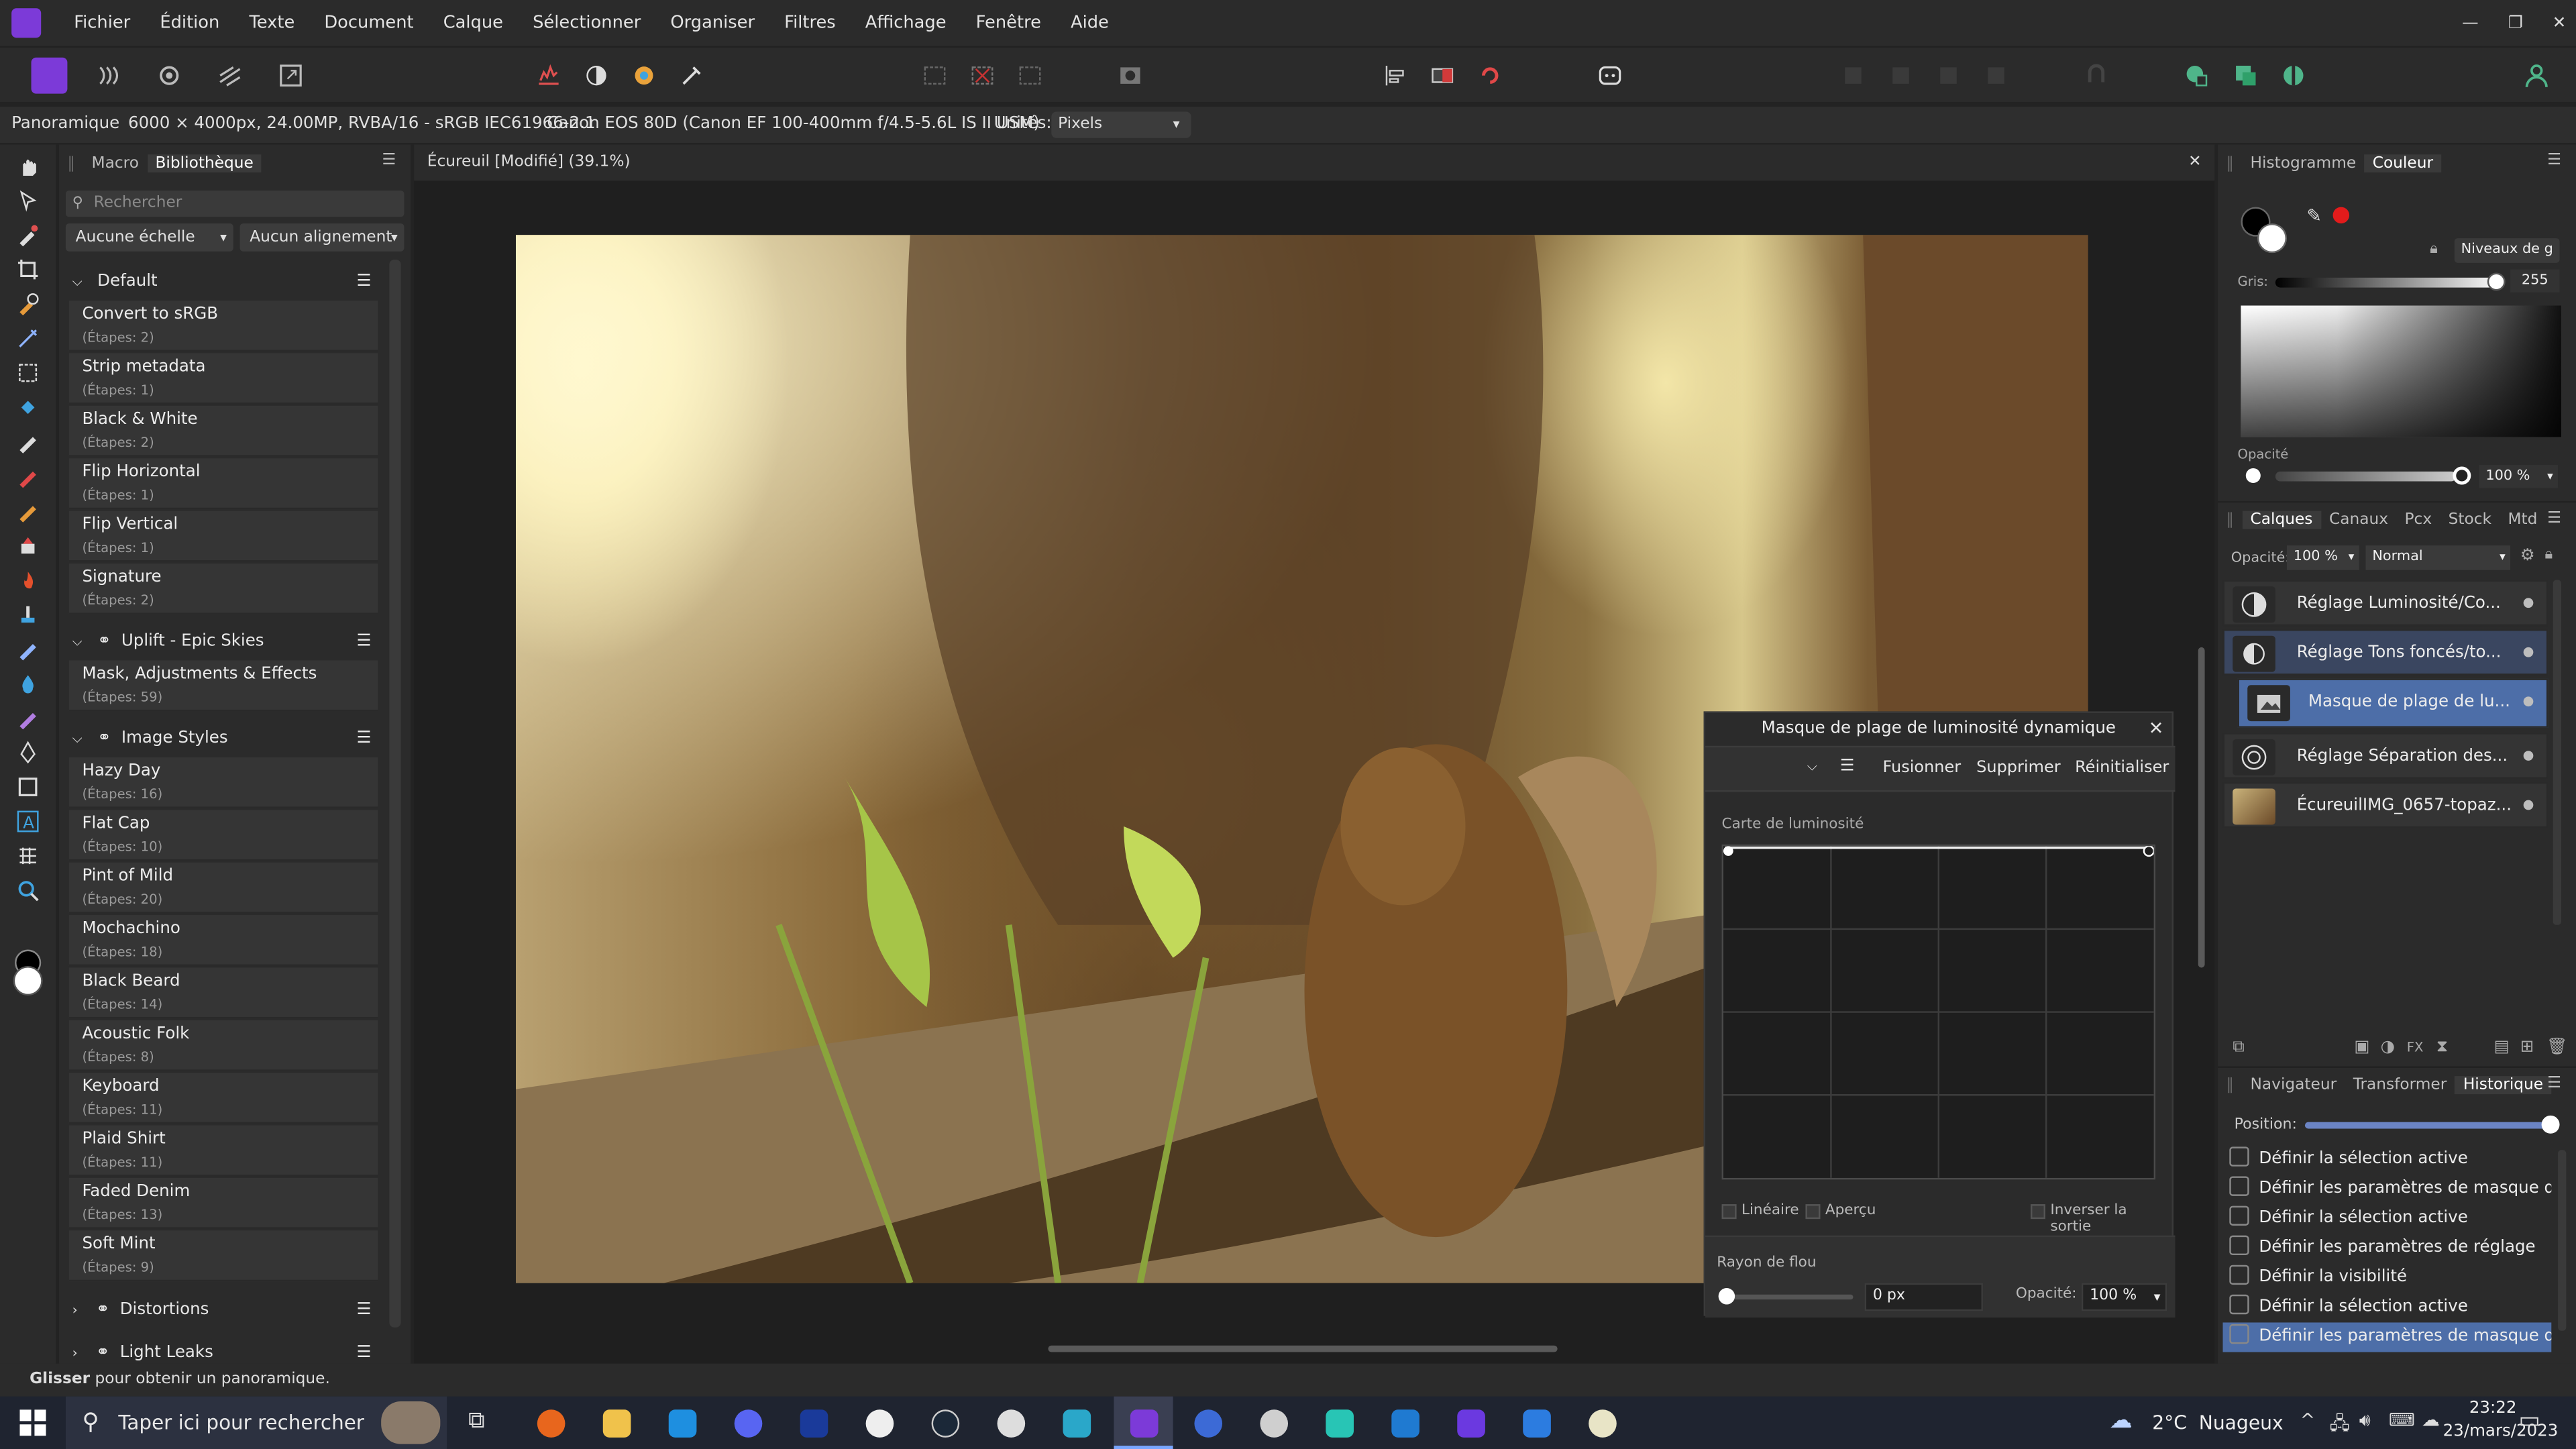  I want to click on menu-affichage: Affichage, so click(906, 23).